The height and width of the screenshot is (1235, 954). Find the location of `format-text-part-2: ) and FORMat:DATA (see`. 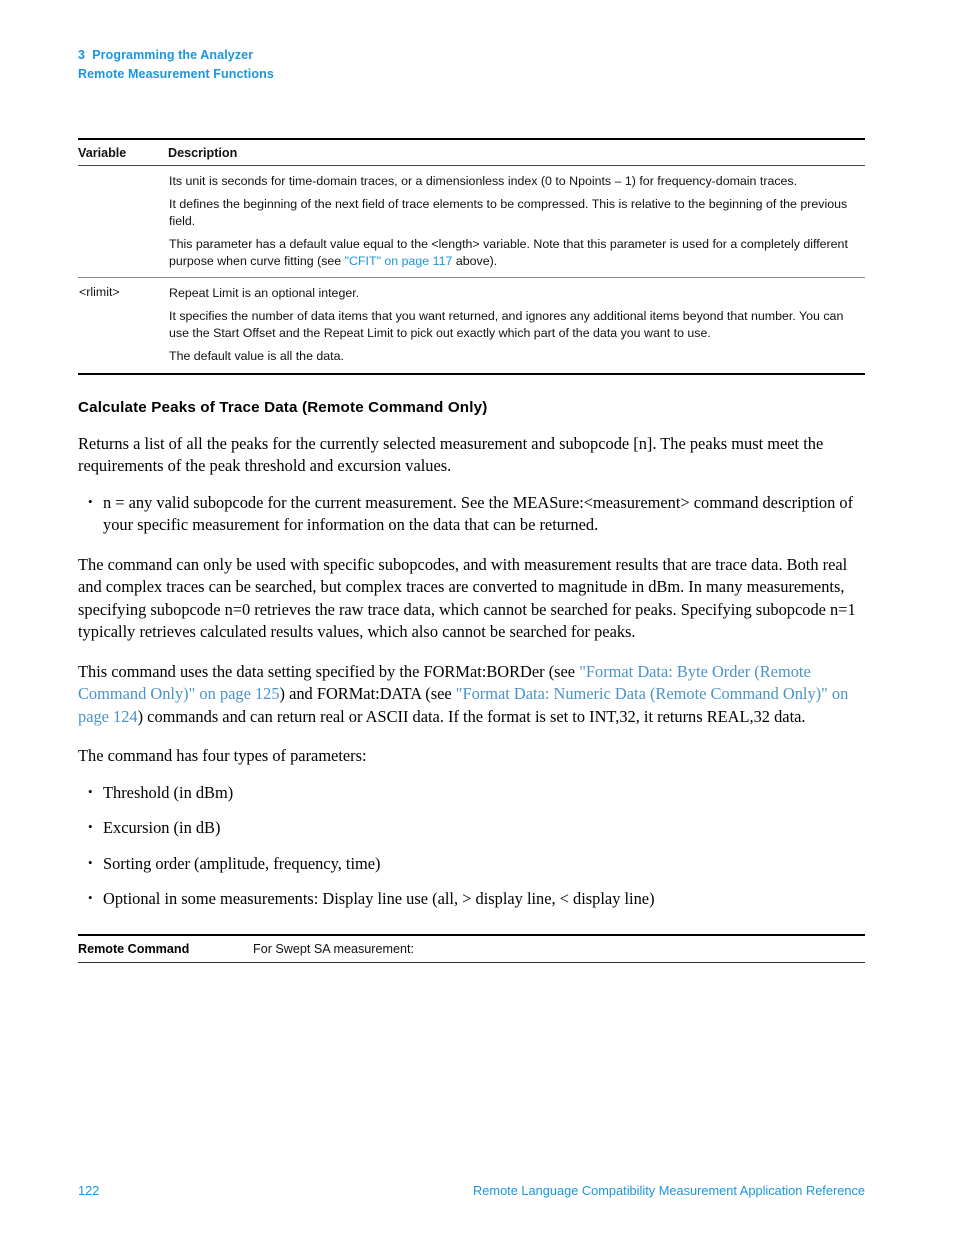

format-text-part-2: ) and FORMat:DATA (see is located at coordinates (367, 694).